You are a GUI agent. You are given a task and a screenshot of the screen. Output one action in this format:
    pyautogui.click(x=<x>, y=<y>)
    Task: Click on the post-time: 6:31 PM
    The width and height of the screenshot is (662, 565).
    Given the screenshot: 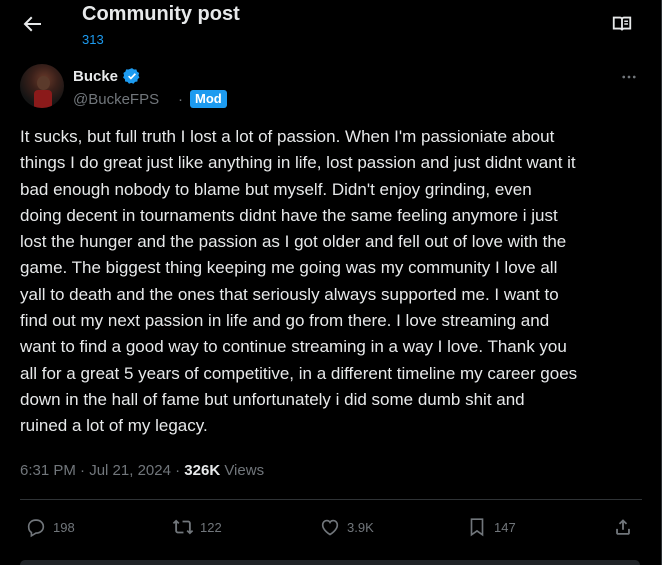 What is the action you would take?
    pyautogui.click(x=48, y=470)
    